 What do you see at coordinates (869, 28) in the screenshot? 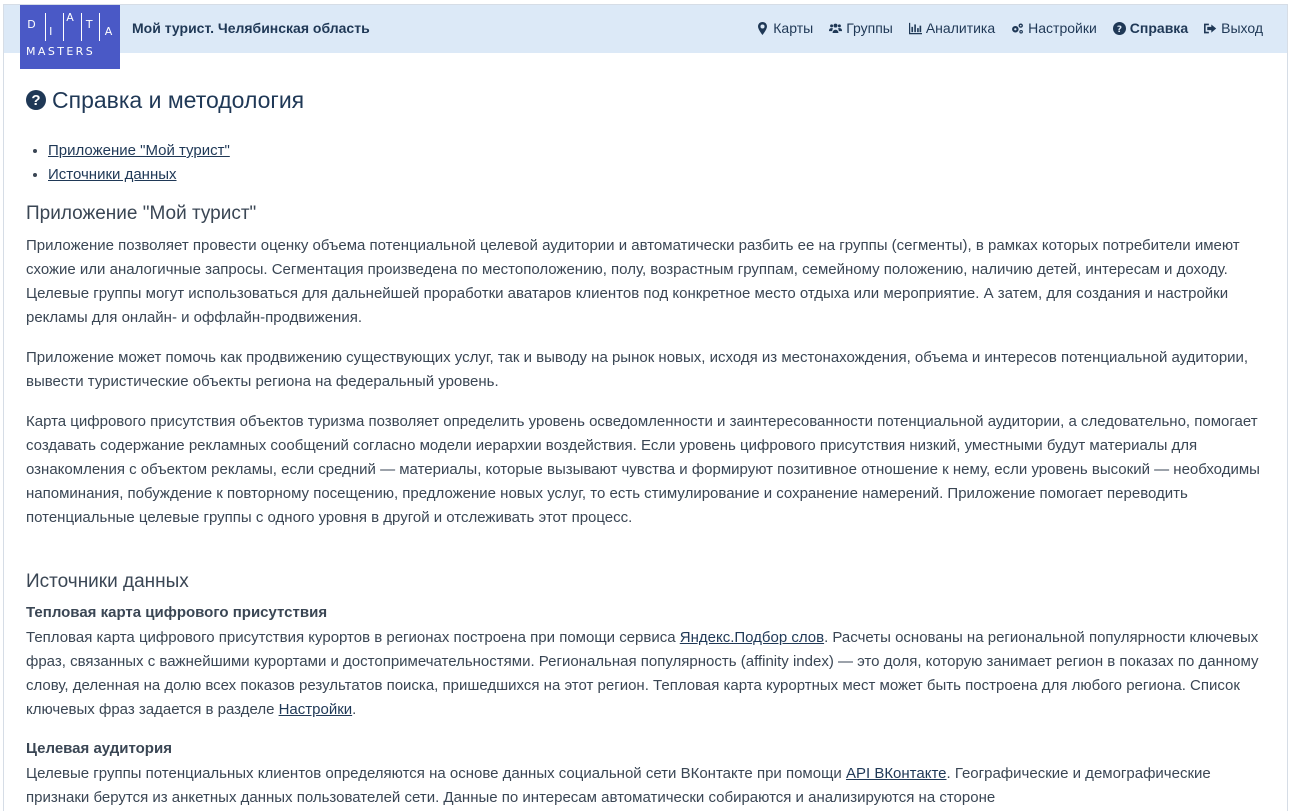
I see `nav-item-label: Группы` at bounding box center [869, 28].